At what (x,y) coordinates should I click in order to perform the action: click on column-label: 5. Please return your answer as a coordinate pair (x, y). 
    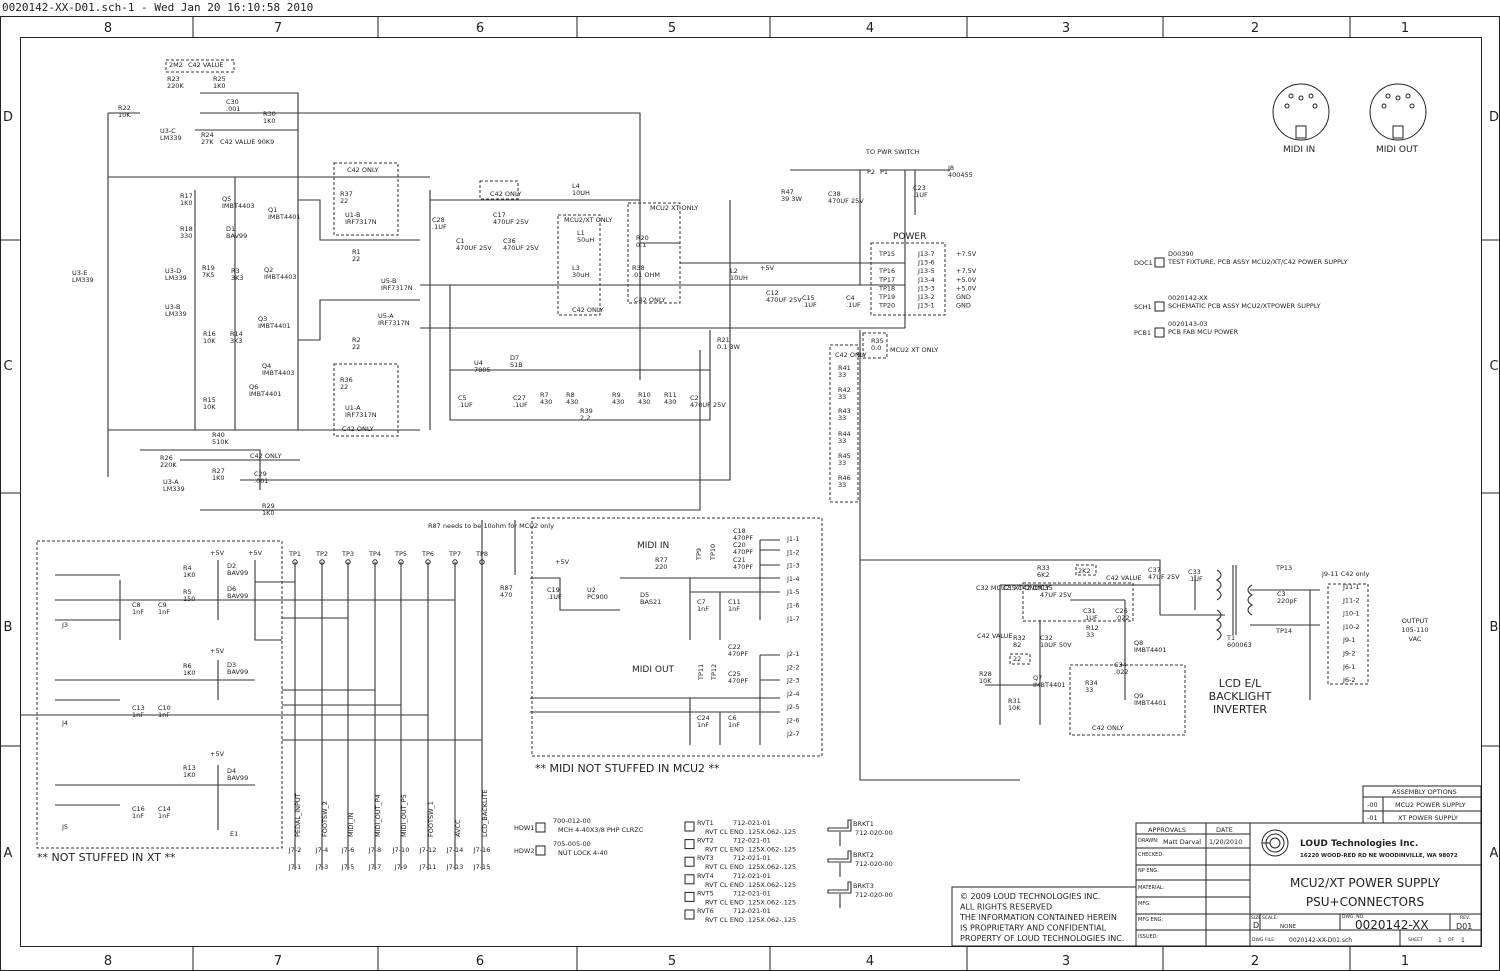
    Looking at the image, I should click on (672, 961).